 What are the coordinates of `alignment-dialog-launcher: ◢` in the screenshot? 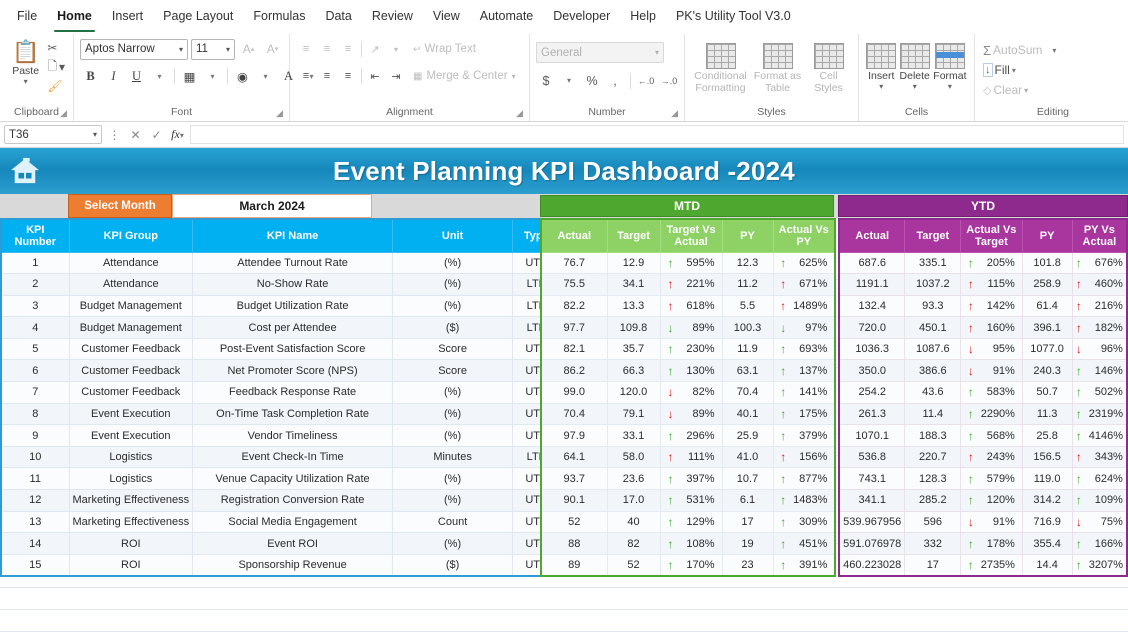 It's located at (519, 113).